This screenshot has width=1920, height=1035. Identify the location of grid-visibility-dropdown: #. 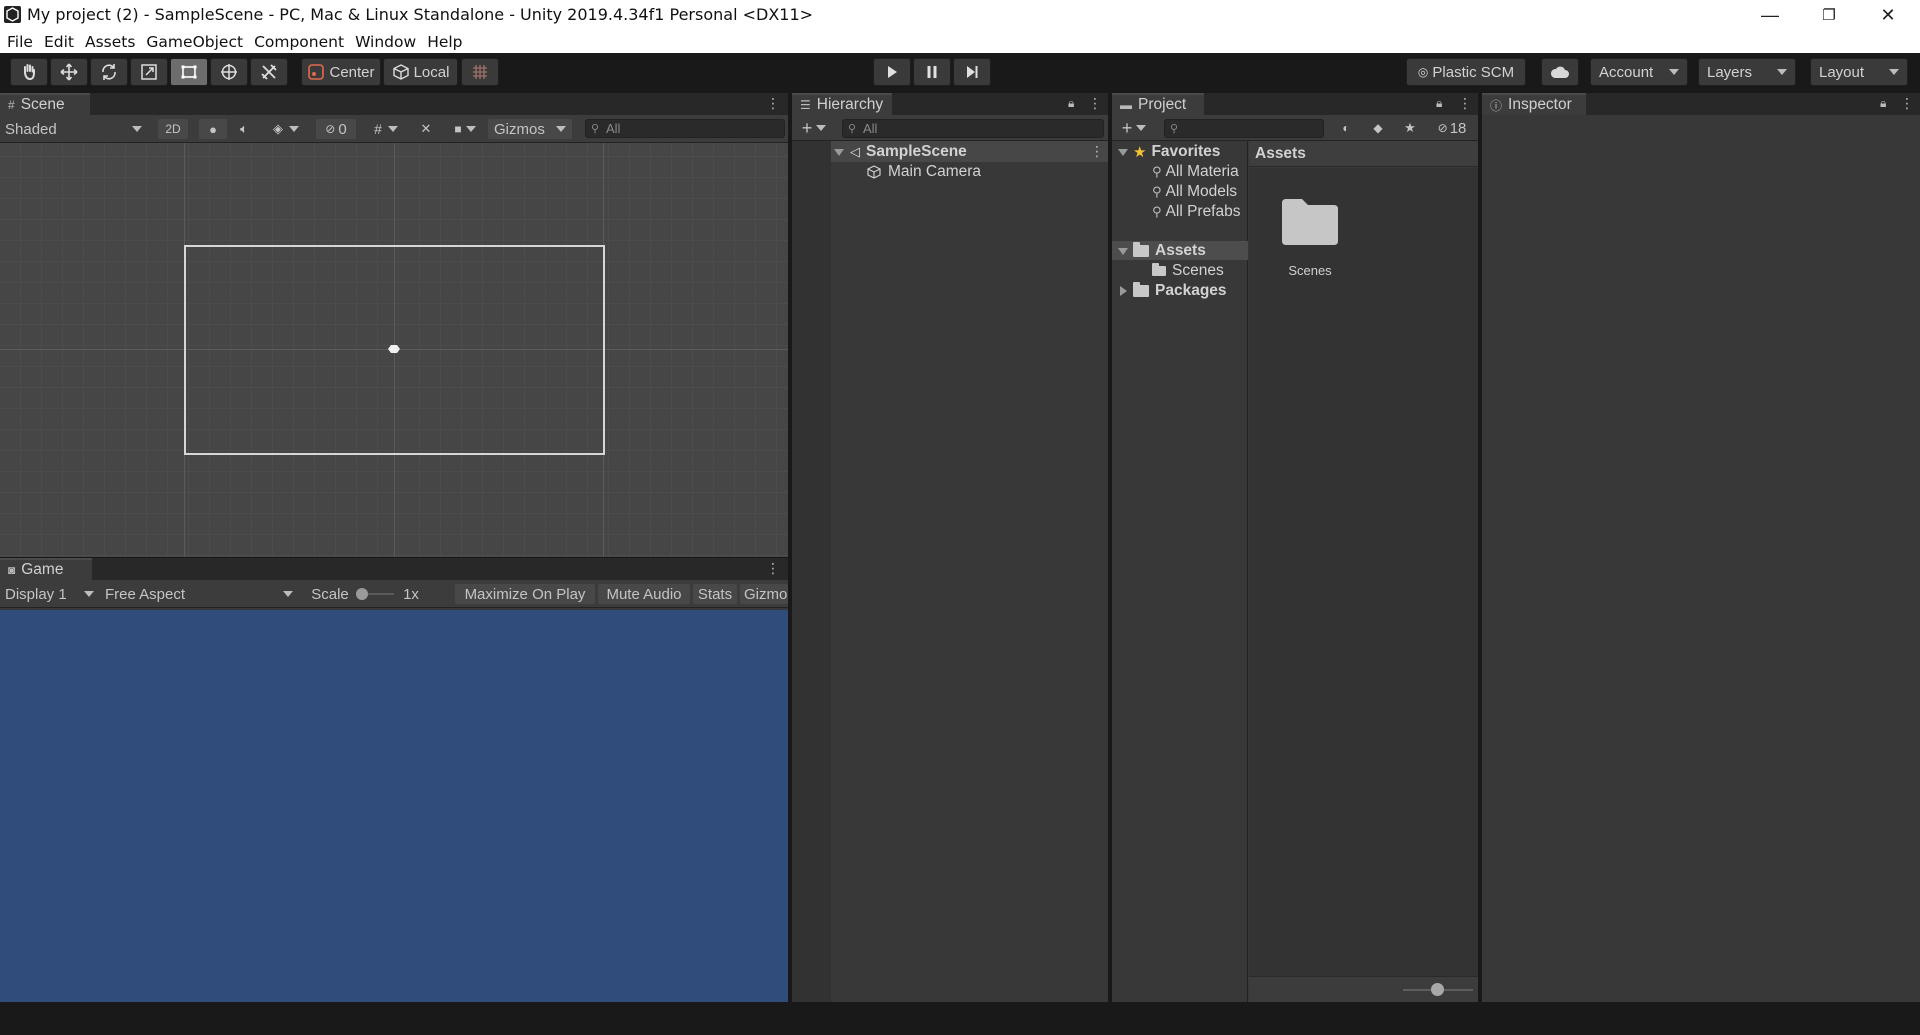
(386, 129).